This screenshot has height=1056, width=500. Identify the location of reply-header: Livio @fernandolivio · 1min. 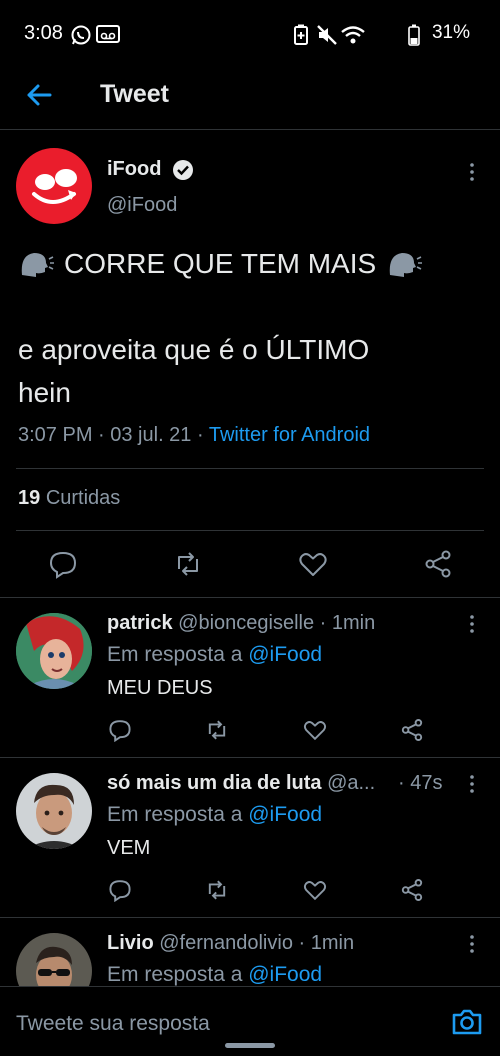
(230, 943).